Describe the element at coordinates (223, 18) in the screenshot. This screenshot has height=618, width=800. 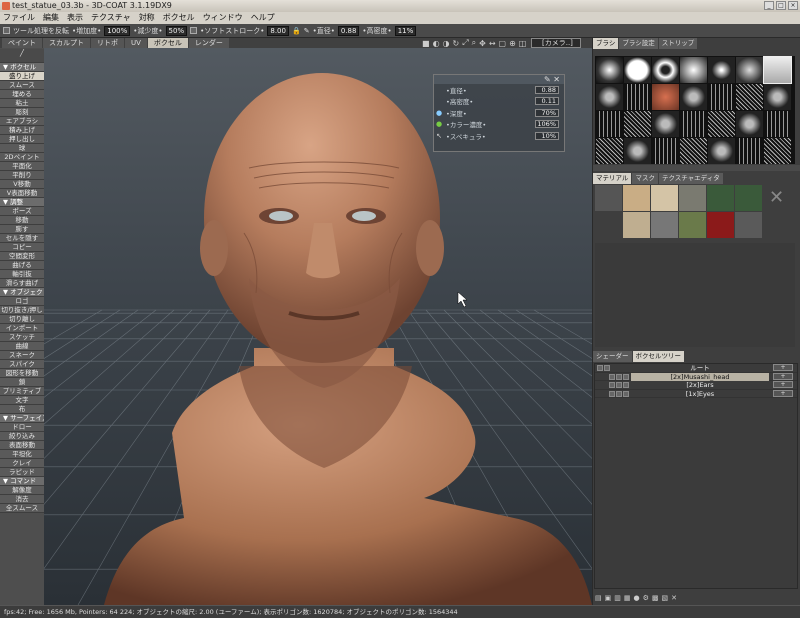
I see `menu-window: ウィンドウ` at that location.